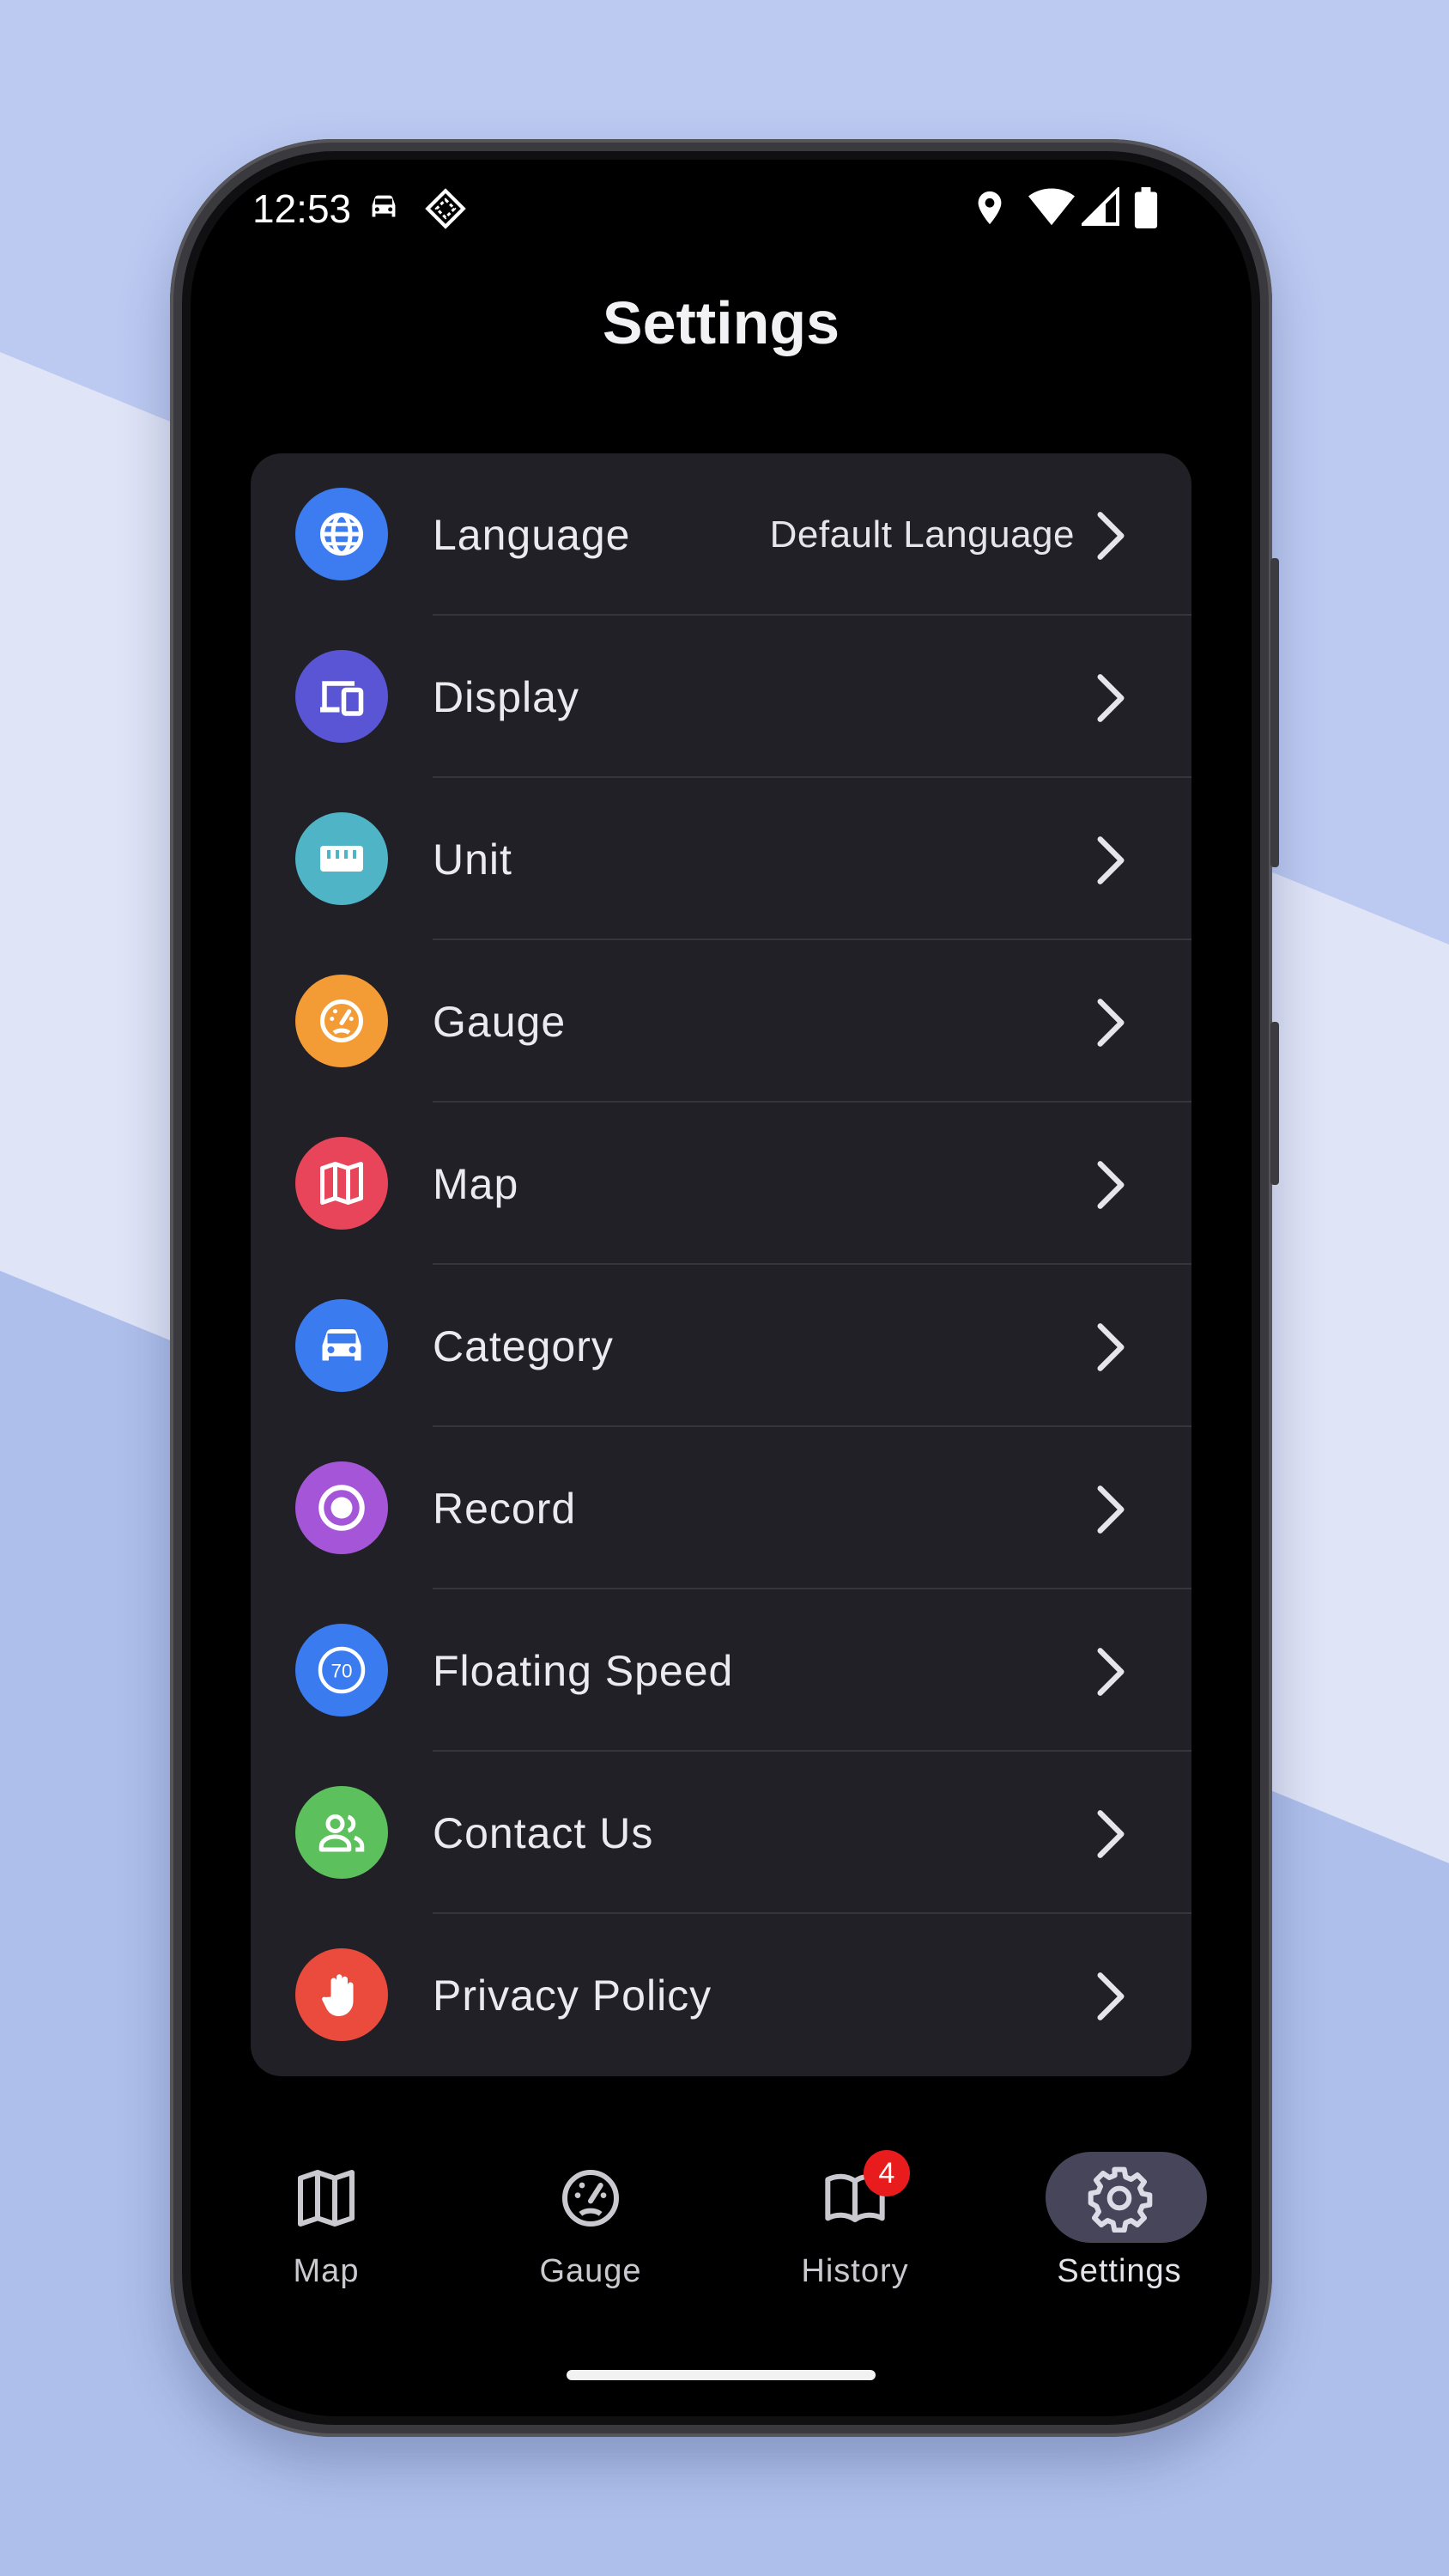 The image size is (1449, 2576). I want to click on nav-item-map: Map, so click(326, 2221).